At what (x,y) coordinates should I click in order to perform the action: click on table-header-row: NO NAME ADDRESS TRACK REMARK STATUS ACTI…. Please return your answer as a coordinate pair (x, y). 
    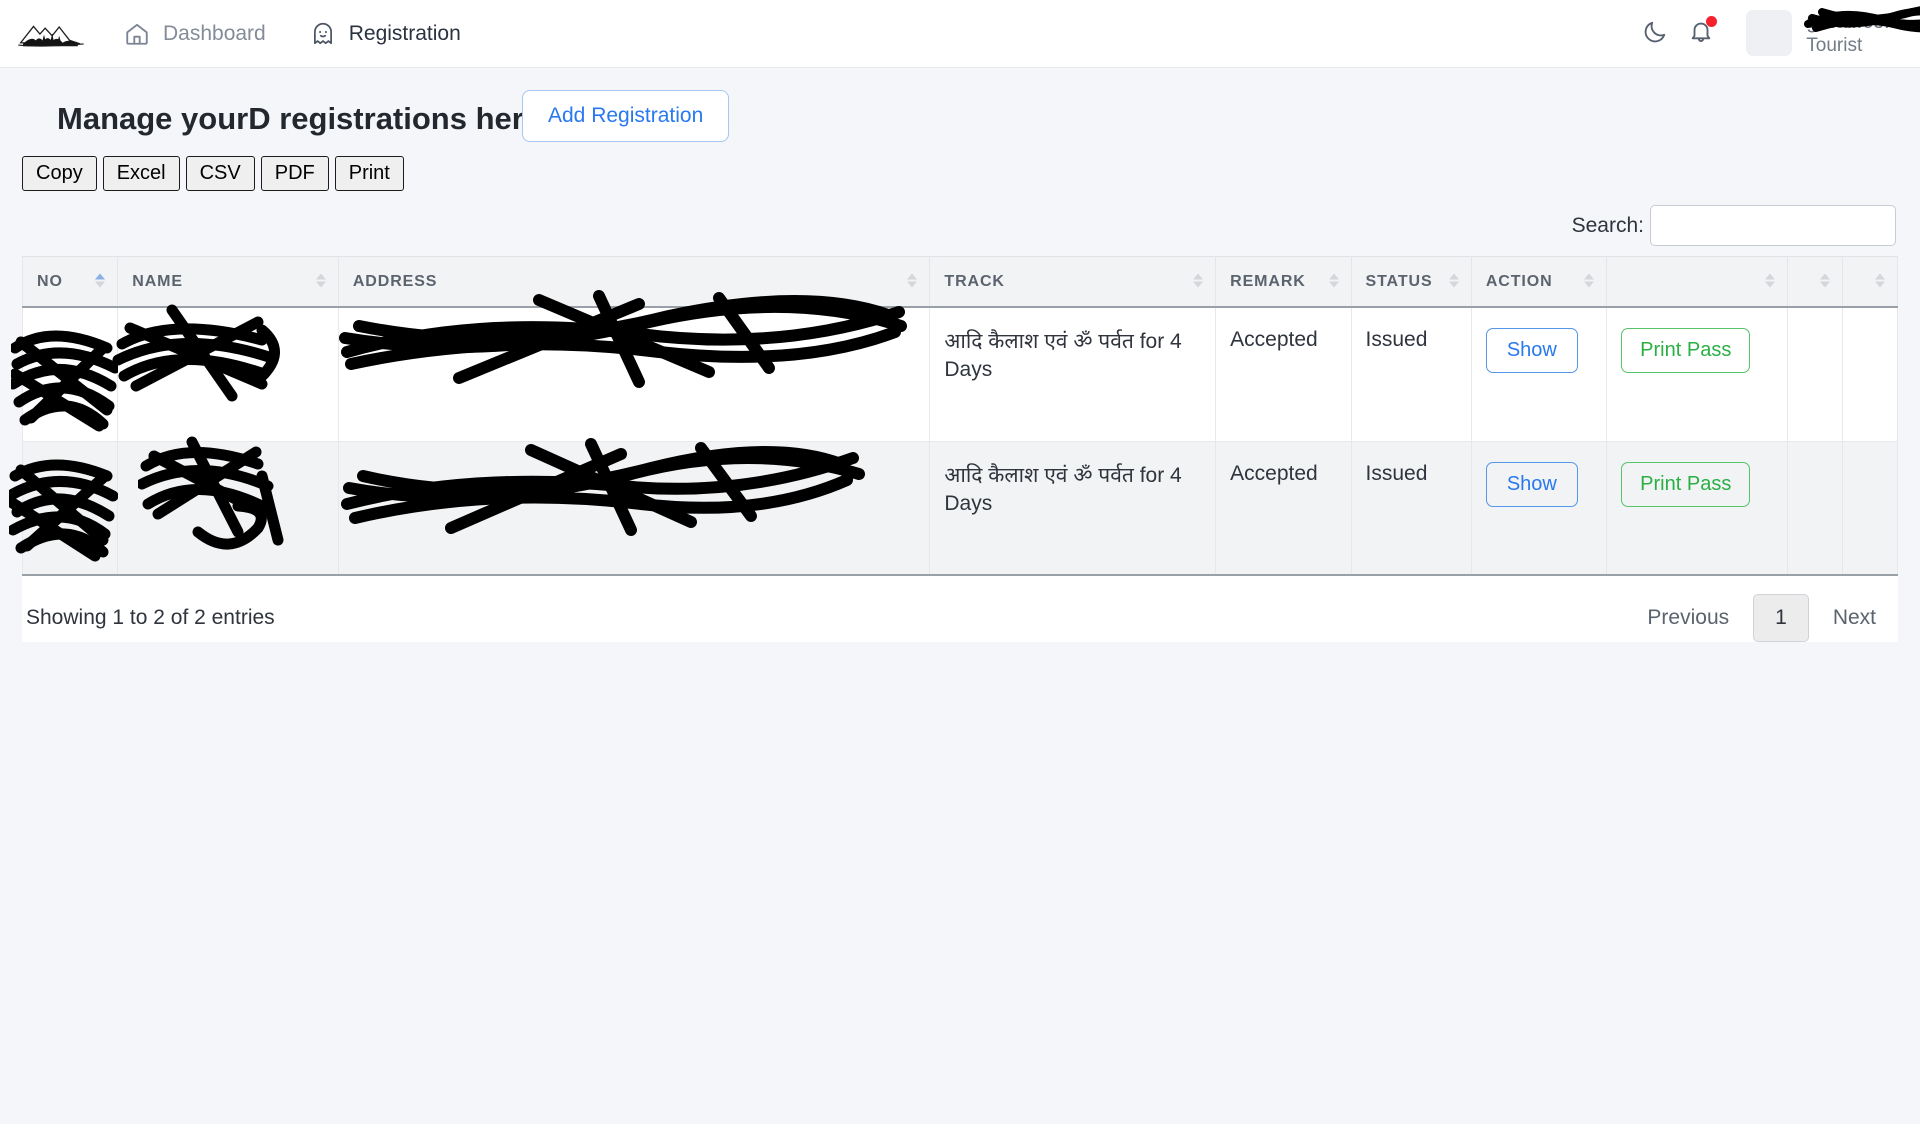
    Looking at the image, I should click on (960, 282).